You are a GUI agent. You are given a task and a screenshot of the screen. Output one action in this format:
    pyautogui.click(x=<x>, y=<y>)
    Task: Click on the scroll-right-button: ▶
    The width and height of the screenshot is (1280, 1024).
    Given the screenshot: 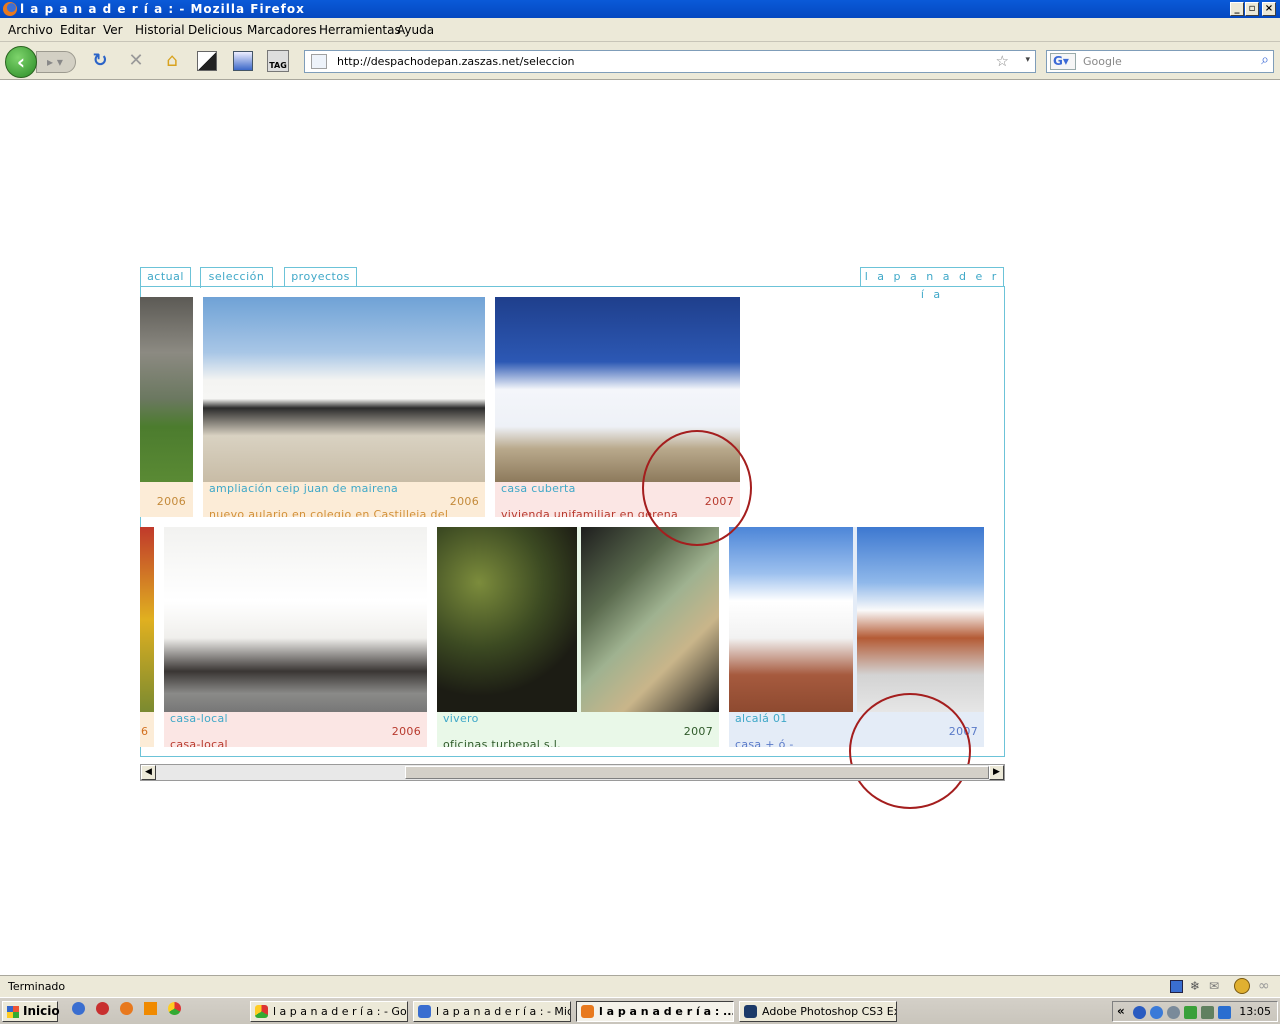 What is the action you would take?
    pyautogui.click(x=996, y=772)
    